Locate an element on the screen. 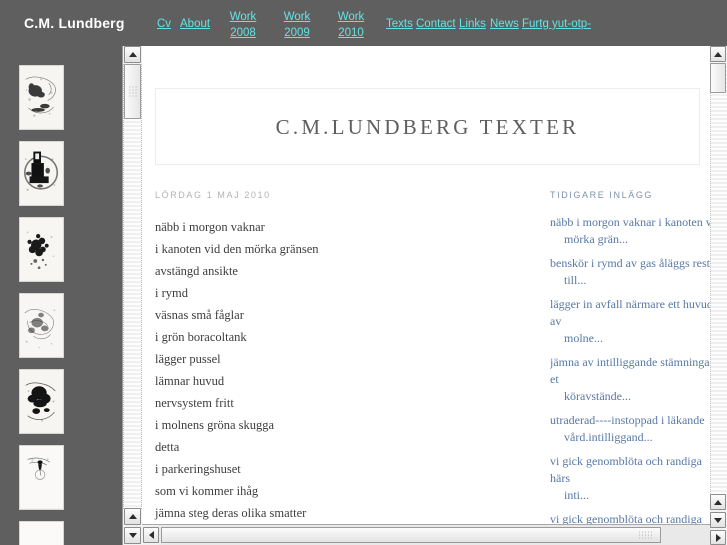 The height and width of the screenshot is (545, 727). nav-link-work-2008-line1: Work is located at coordinates (243, 17).